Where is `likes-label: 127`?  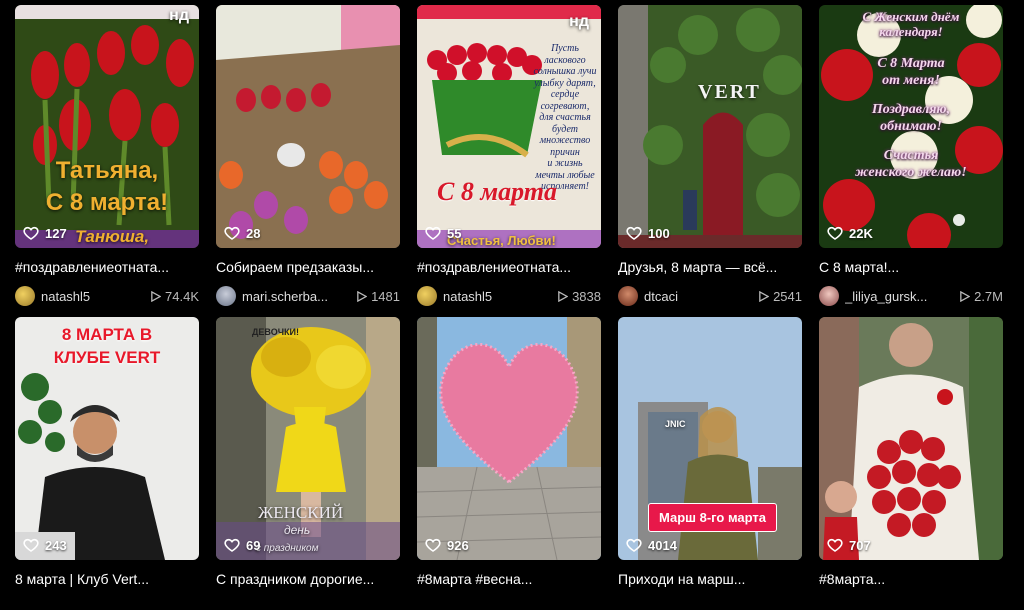 likes-label: 127 is located at coordinates (56, 233).